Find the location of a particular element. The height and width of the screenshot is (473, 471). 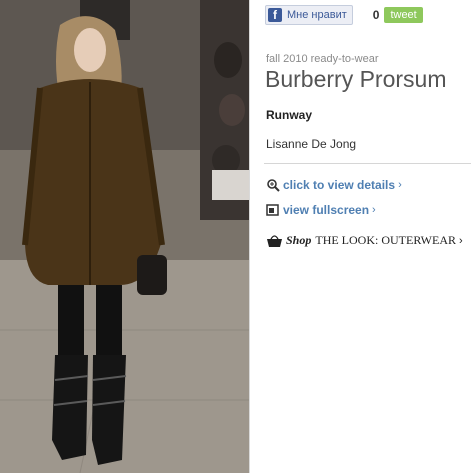

shop-prefix: Shop is located at coordinates (299, 240).